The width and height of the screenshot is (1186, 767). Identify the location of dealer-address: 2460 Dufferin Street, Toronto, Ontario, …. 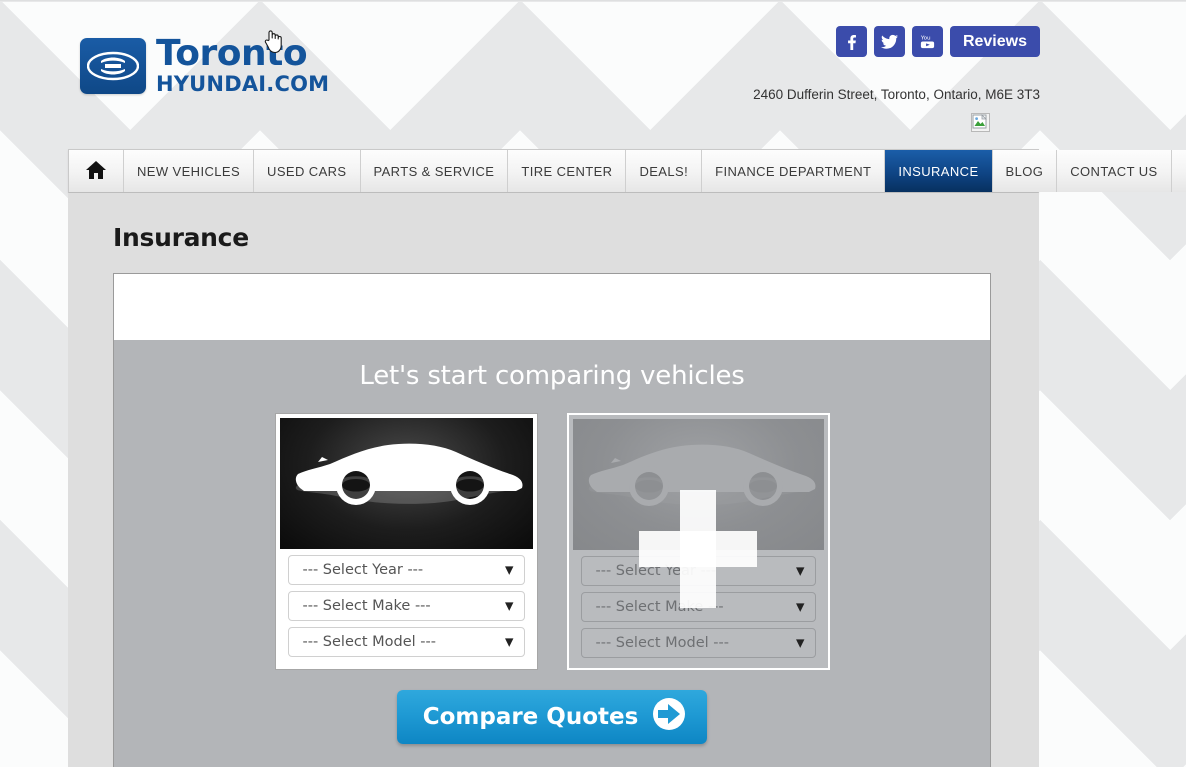
(896, 94).